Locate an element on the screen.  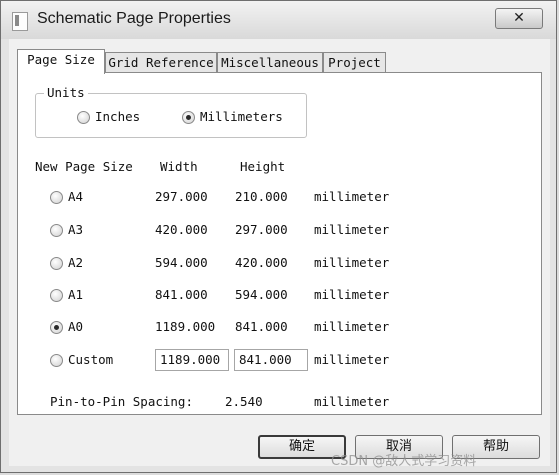
app-icon is located at coordinates (20, 21).